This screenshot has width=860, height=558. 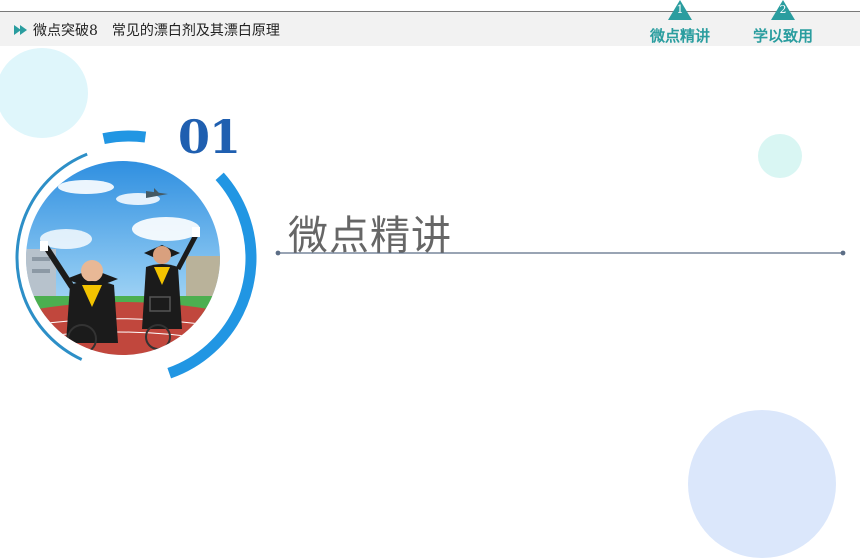 What do you see at coordinates (370, 236) in the screenshot?
I see `section-title: 微点精讲` at bounding box center [370, 236].